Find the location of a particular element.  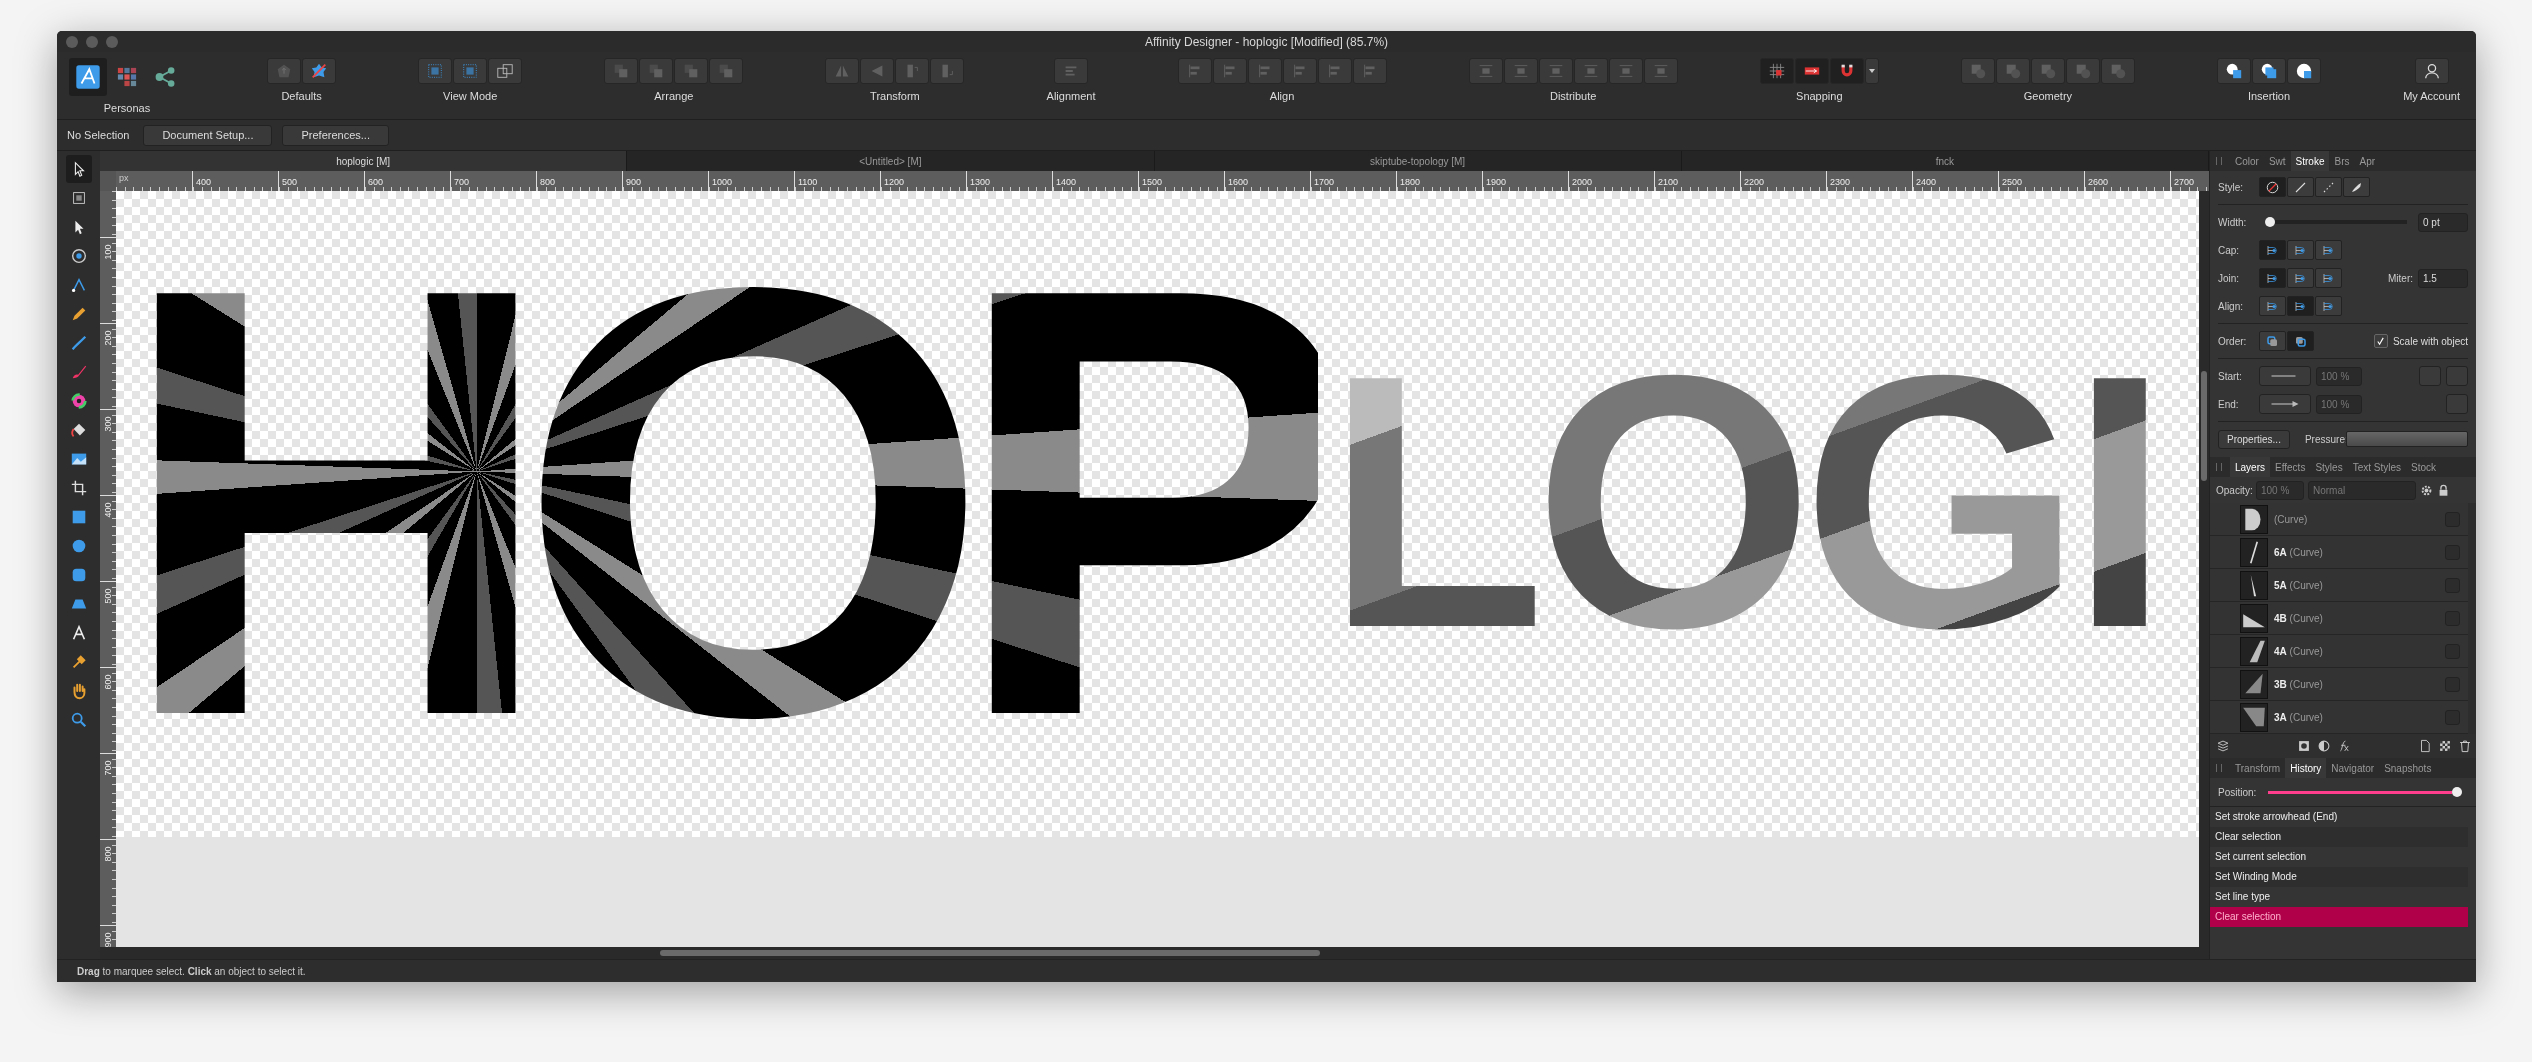

layer-row: 4A (Curve) is located at coordinates (2339, 651).